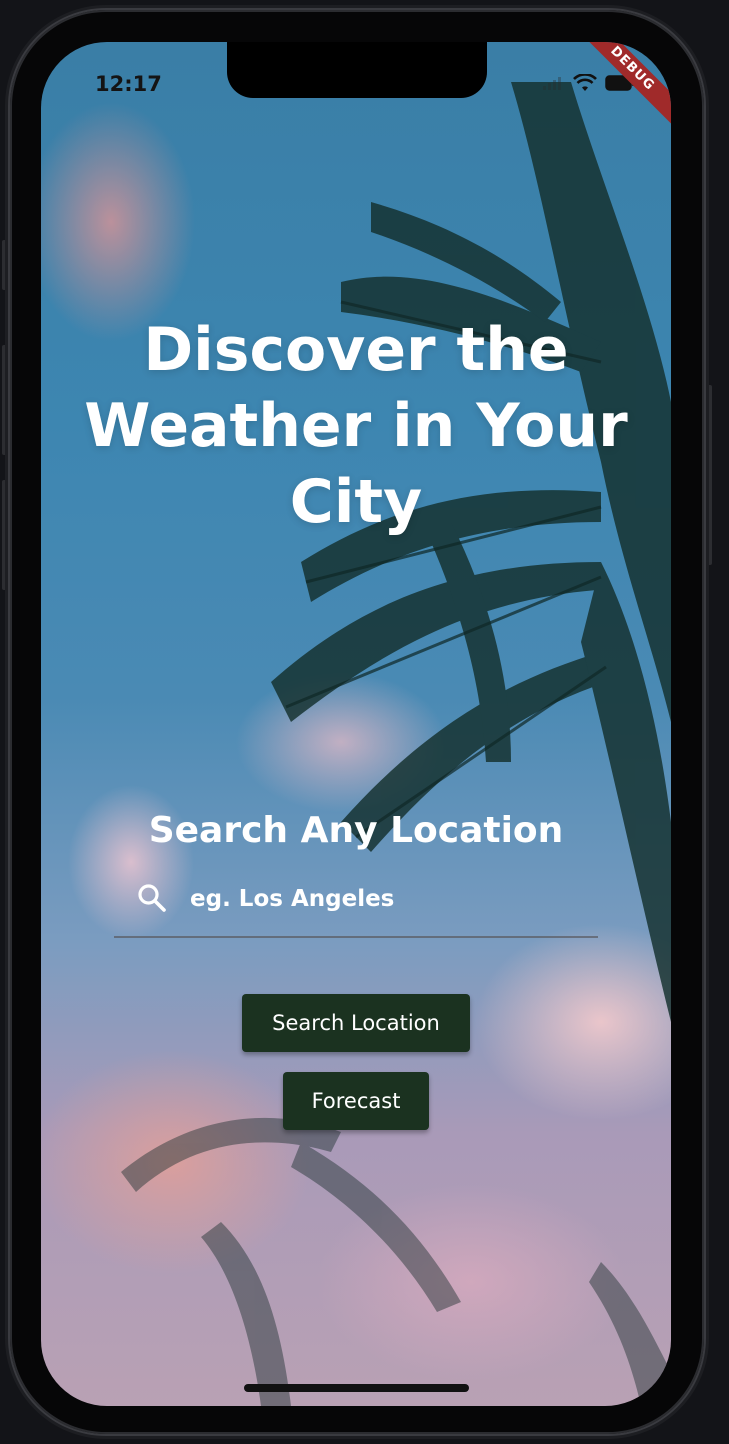 This screenshot has height=1444, width=729. Describe the element at coordinates (356, 426) in the screenshot. I see `page-title: Discover the Weather in Your City` at that location.